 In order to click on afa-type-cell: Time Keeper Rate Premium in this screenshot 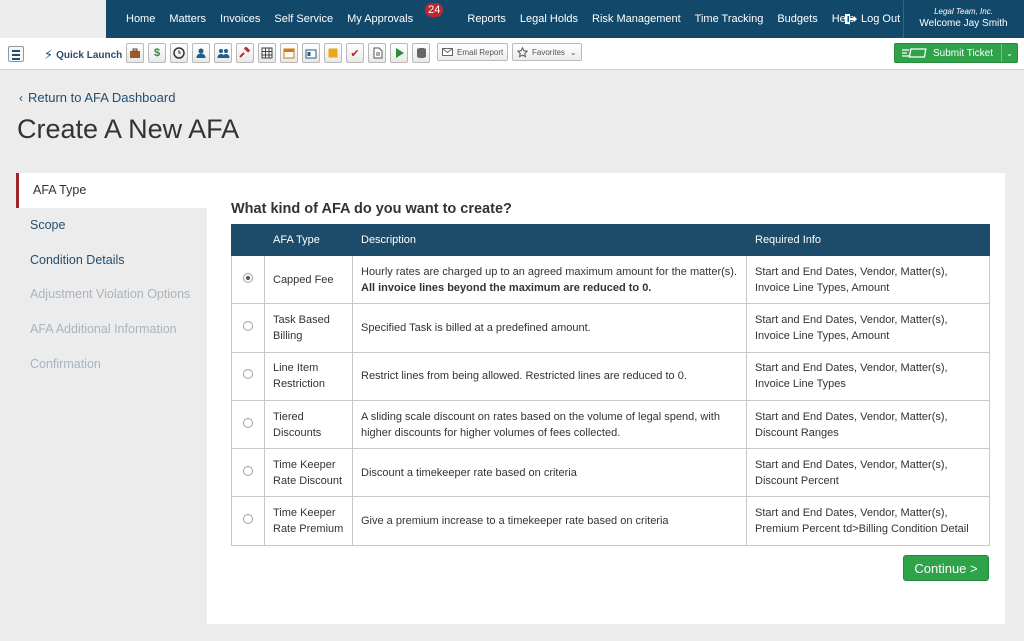, I will do `click(308, 521)`.